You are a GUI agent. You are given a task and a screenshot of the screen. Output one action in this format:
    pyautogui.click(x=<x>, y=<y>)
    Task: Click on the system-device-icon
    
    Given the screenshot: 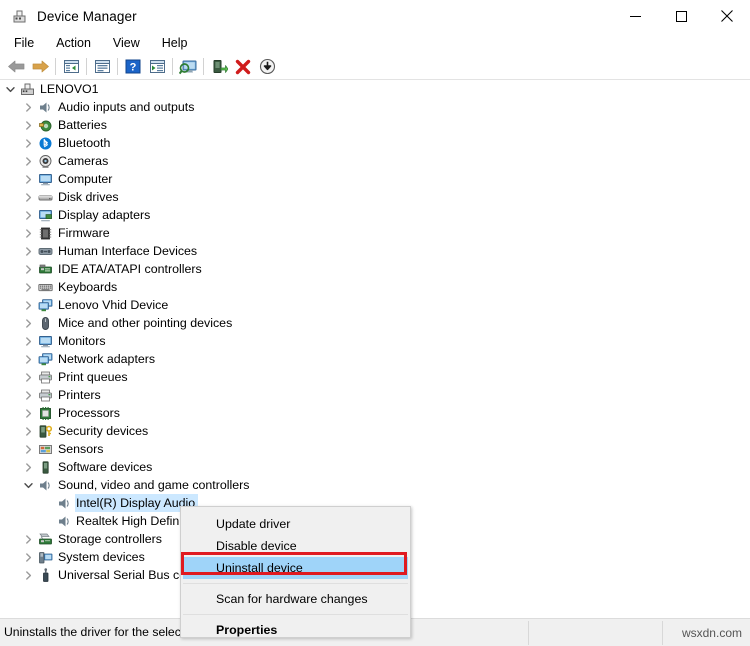 What is the action you would take?
    pyautogui.click(x=45, y=557)
    